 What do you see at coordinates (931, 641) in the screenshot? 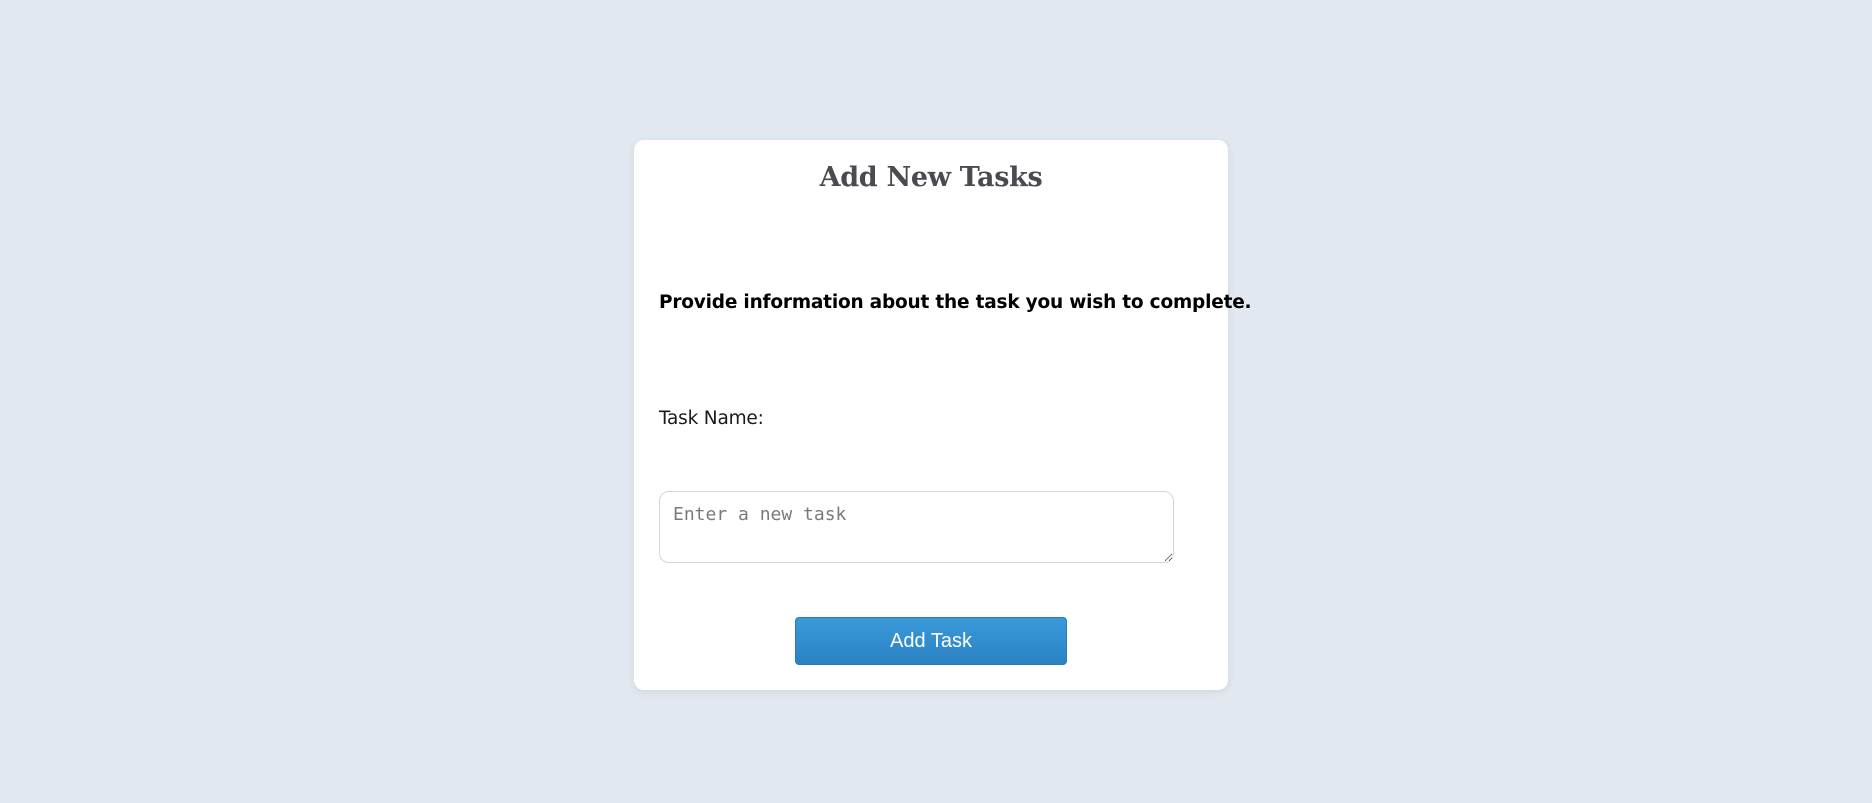
I see `add-task-button: Add Task` at bounding box center [931, 641].